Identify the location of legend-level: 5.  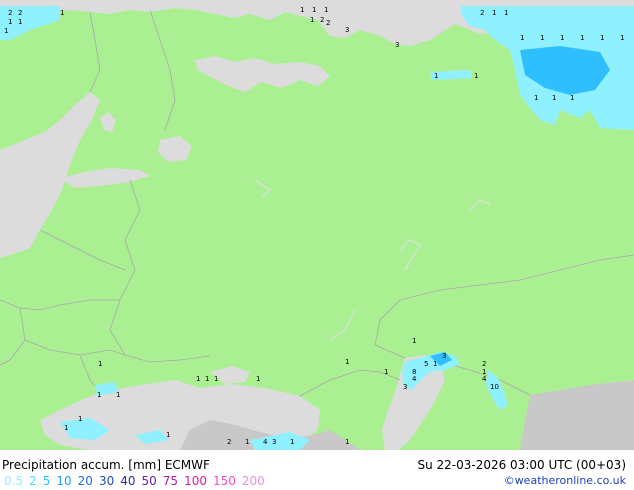
(46, 481).